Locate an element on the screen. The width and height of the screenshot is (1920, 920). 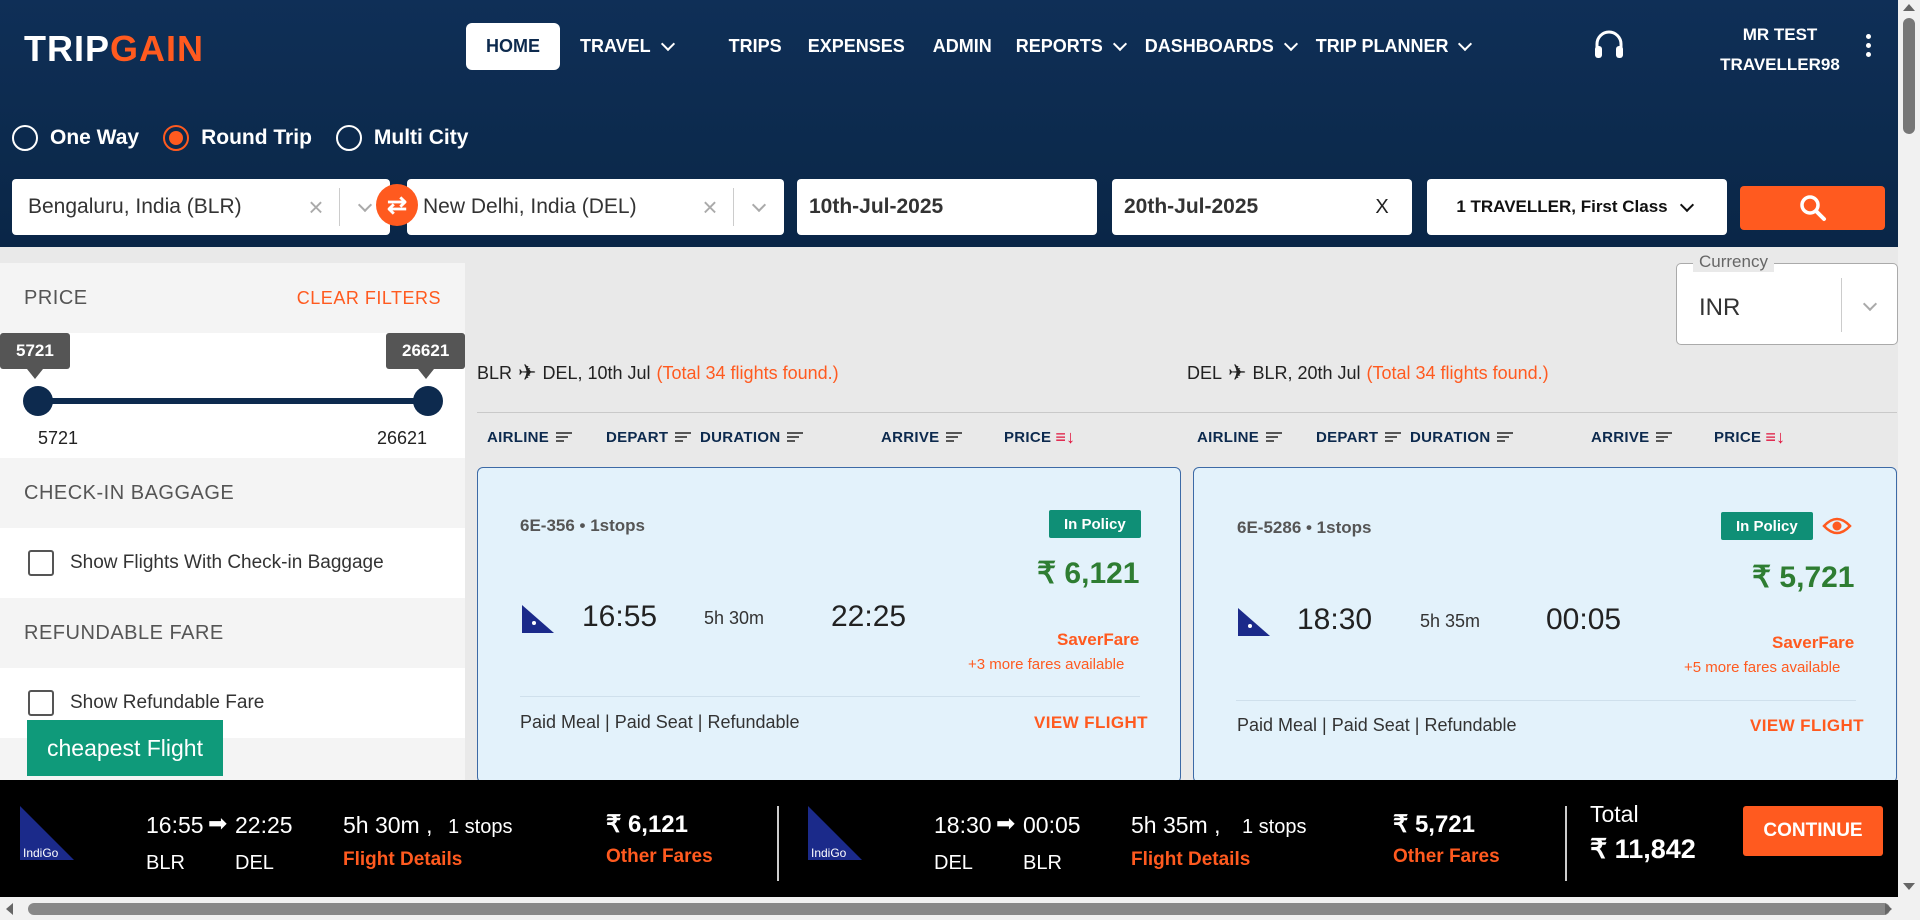
refundable-checkbox is located at coordinates (41, 703).